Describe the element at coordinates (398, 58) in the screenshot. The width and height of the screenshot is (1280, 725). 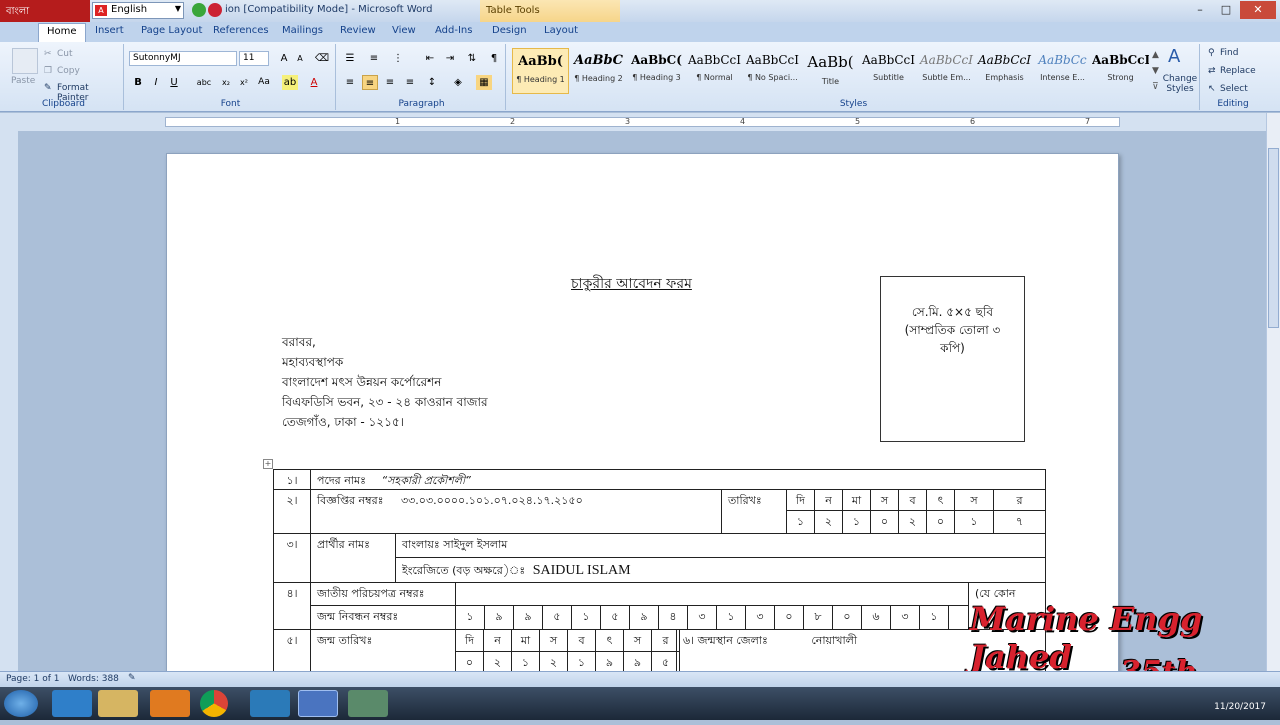
I see `multilevel-list-icon: ⋮` at that location.